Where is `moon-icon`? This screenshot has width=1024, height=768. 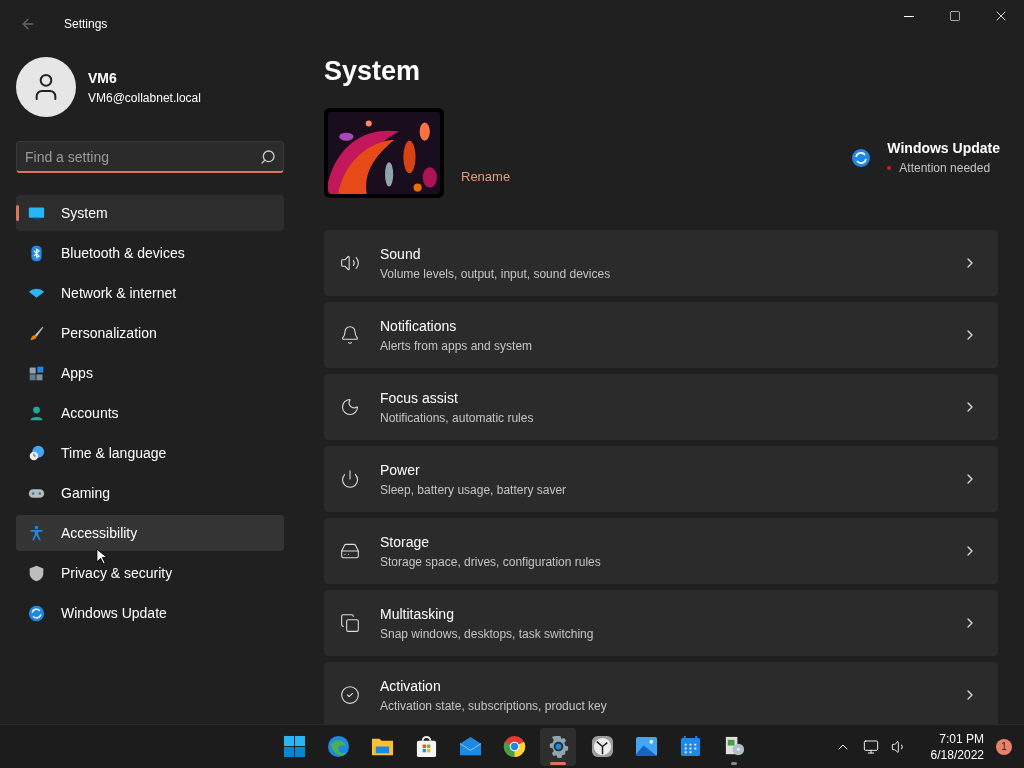 moon-icon is located at coordinates (350, 407).